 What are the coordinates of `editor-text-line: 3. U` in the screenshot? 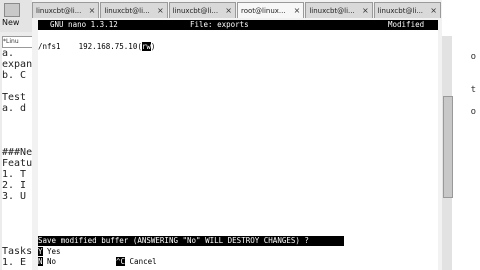 It's located at (14, 196).